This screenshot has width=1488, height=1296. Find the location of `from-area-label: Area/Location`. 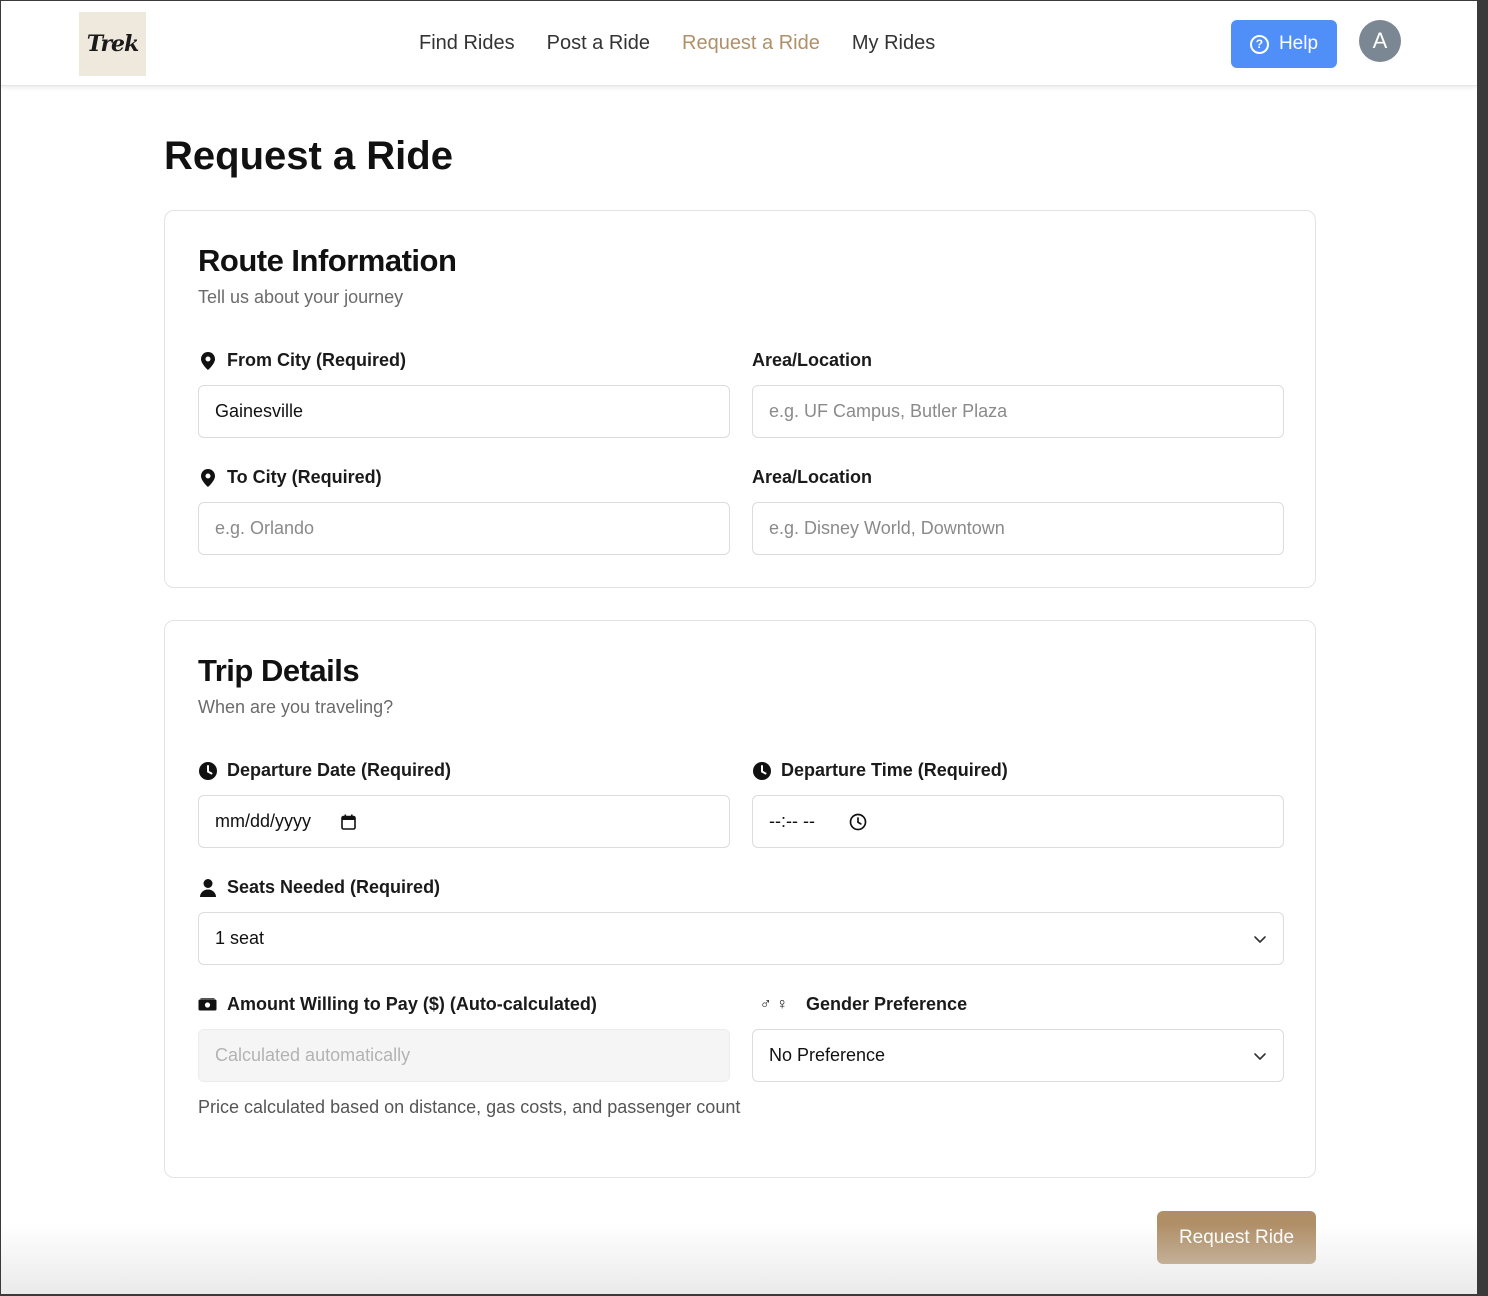

from-area-label: Area/Location is located at coordinates (812, 360).